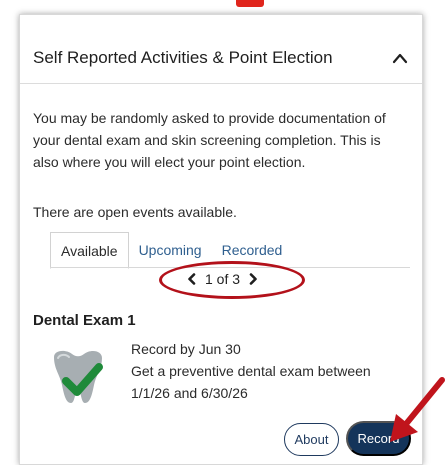 The width and height of the screenshot is (445, 465). I want to click on annotation-mark-top, so click(250, 3).